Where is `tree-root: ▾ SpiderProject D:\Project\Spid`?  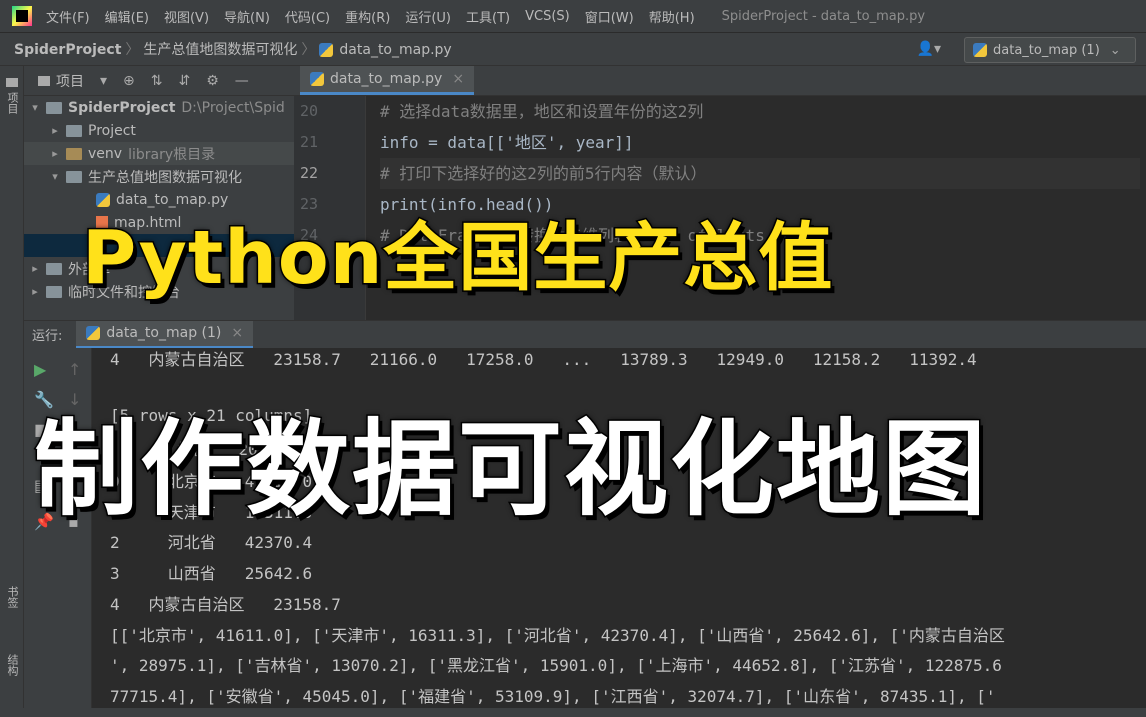 tree-root: ▾ SpiderProject D:\Project\Spid is located at coordinates (159, 107).